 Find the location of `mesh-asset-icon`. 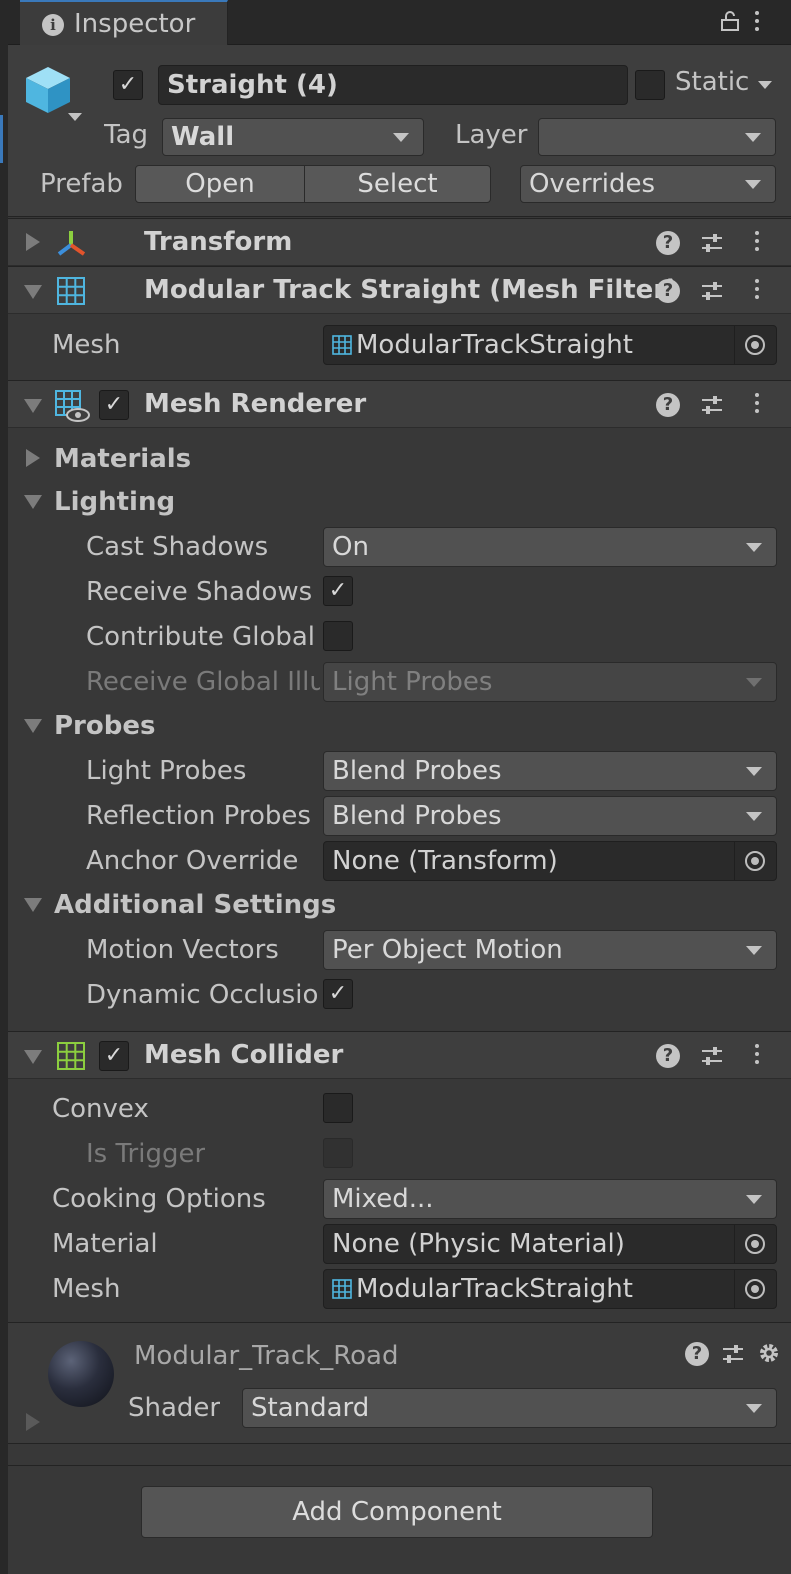

mesh-asset-icon is located at coordinates (342, 345).